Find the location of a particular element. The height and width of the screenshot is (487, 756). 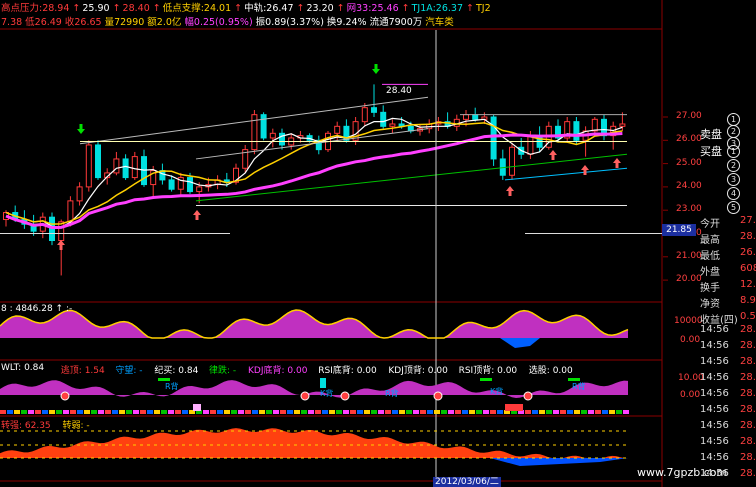

indicator-label: 守望: - is located at coordinates (129, 371).